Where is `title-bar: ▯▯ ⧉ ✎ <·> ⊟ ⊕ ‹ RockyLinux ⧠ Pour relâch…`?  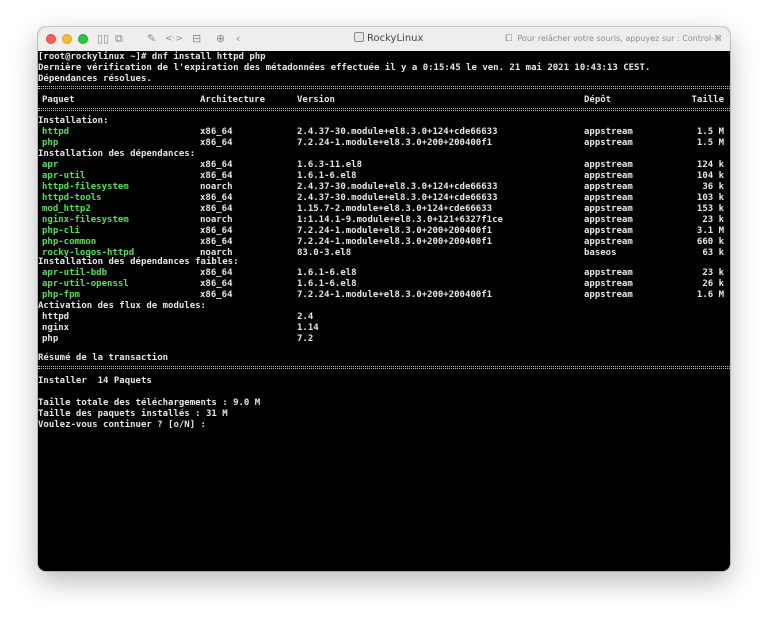 title-bar: ▯▯ ⧉ ✎ <·> ⊟ ⊕ ‹ RockyLinux ⧠ Pour relâch… is located at coordinates (384, 39).